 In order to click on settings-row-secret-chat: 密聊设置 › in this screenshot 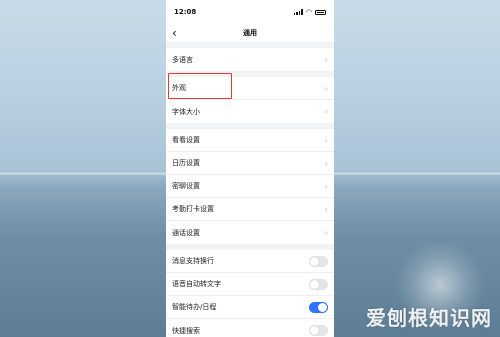, I will do `click(250, 186)`.